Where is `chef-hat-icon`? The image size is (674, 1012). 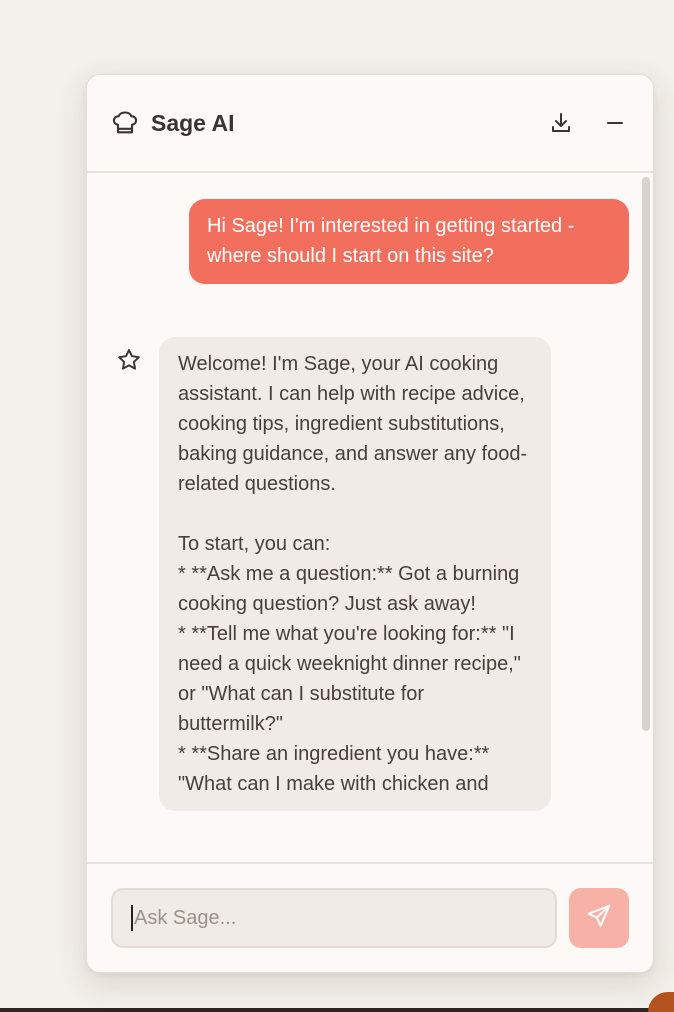 chef-hat-icon is located at coordinates (126, 123).